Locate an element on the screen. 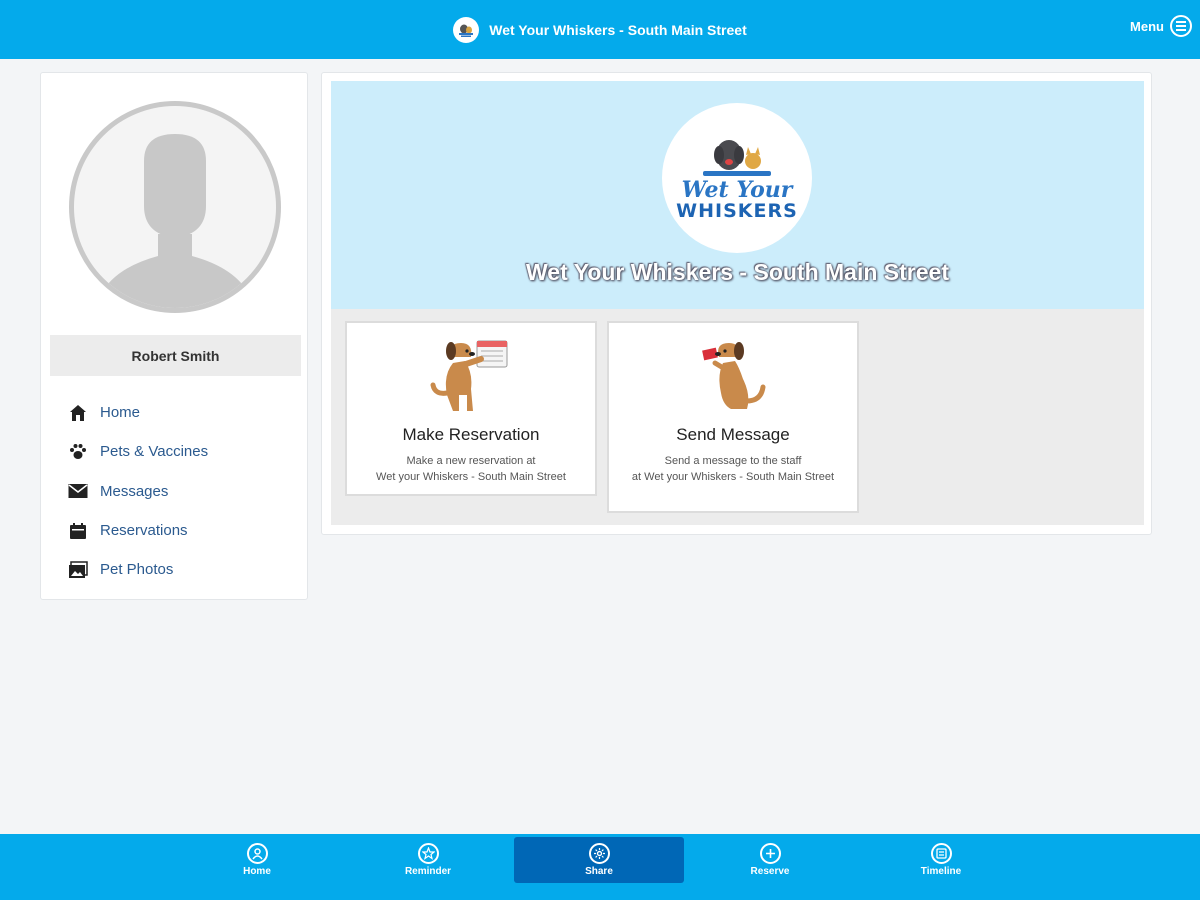 The image size is (1200, 900). photo-icon is located at coordinates (78, 570).